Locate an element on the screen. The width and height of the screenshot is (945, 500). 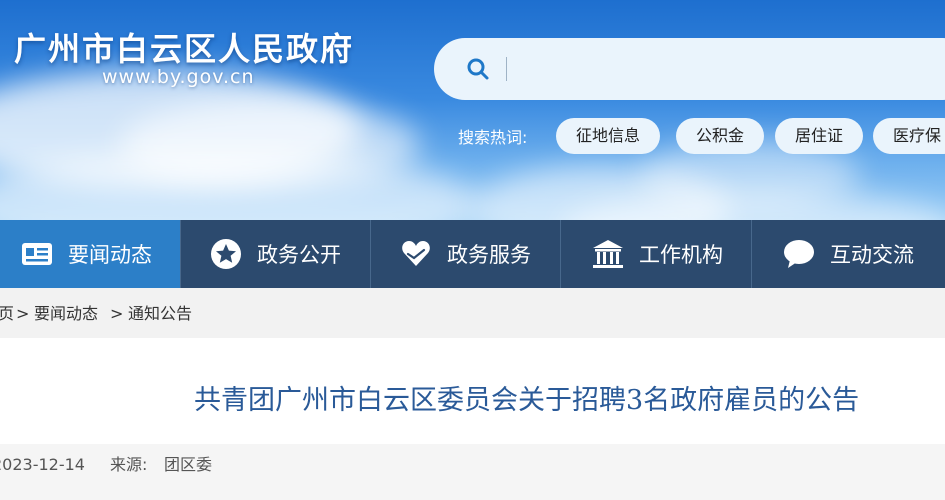
publish-date: 2023-12-14 is located at coordinates (42, 464).